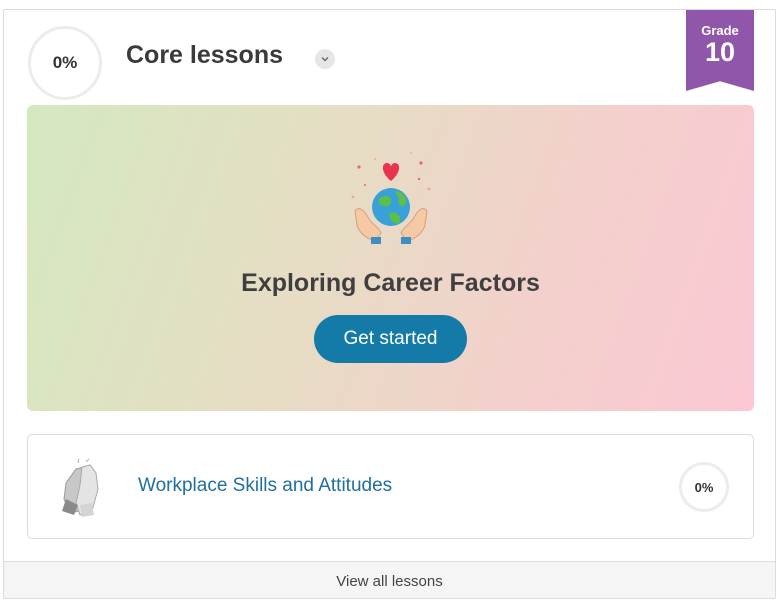  I want to click on chevron-down-icon, so click(325, 59).